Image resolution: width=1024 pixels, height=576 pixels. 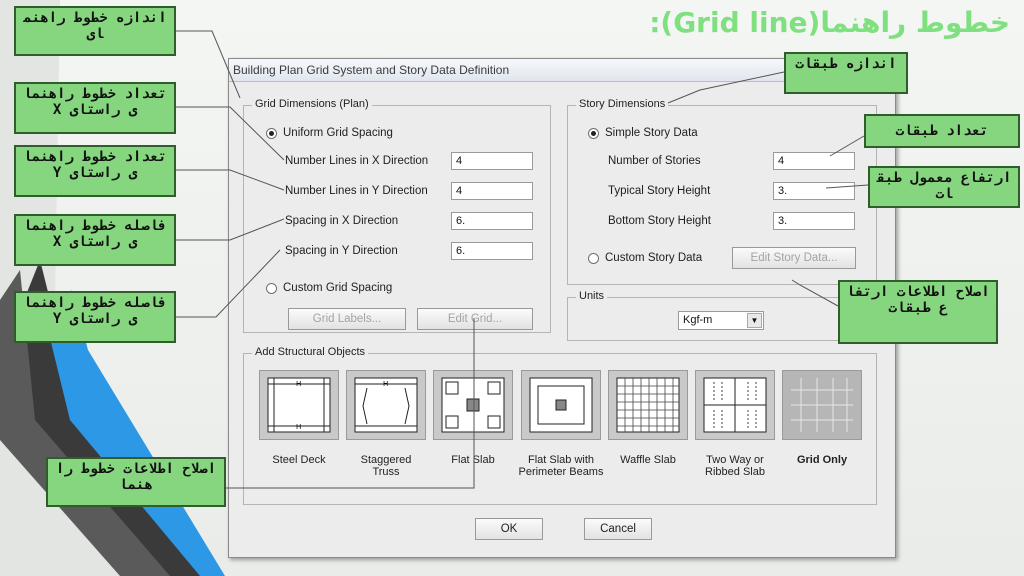 I want to click on note-typical-height: ارتفاع معمول طبقات, so click(x=944, y=187).